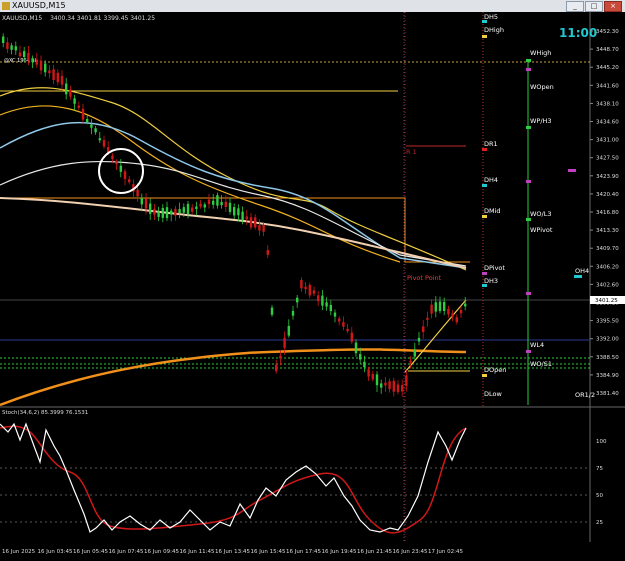 The width and height of the screenshot is (625, 561). I want to click on price-tick-label: 3395.50, so click(607, 322).